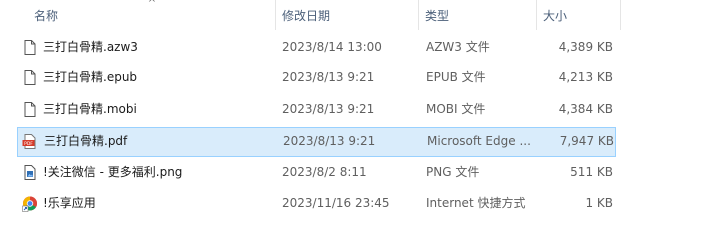 Image resolution: width=711 pixels, height=252 pixels. Describe the element at coordinates (30, 203) in the screenshot. I see `chrome-shortcut-icon` at that location.